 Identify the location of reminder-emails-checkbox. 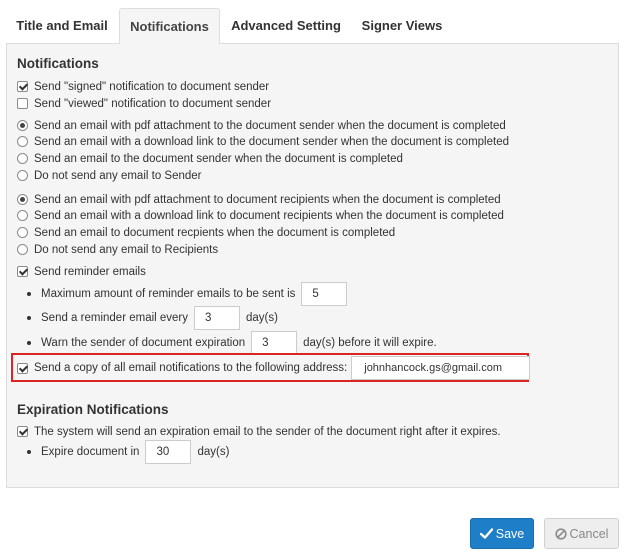
(22, 271).